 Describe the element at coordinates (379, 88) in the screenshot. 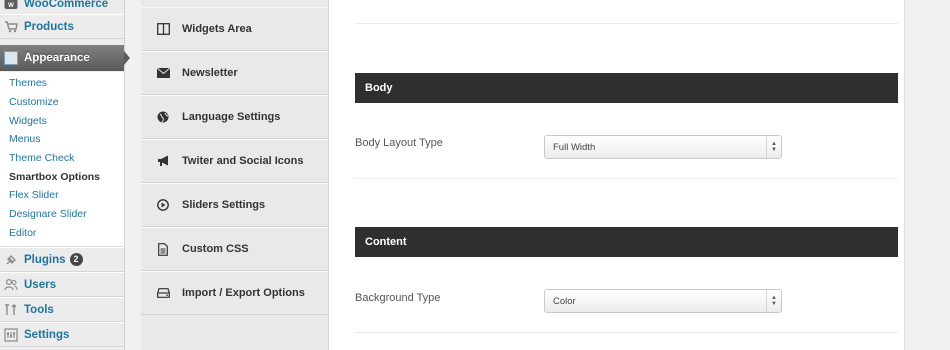

I see `section-title: Body` at that location.